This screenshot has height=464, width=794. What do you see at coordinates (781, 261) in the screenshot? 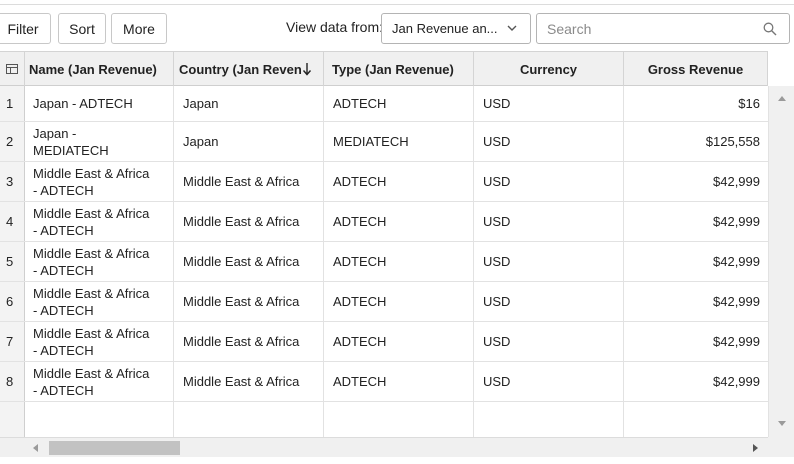
I see `vertical-scrollbar` at bounding box center [781, 261].